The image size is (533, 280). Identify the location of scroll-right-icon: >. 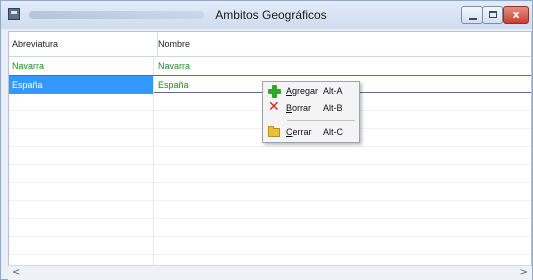
(524, 272).